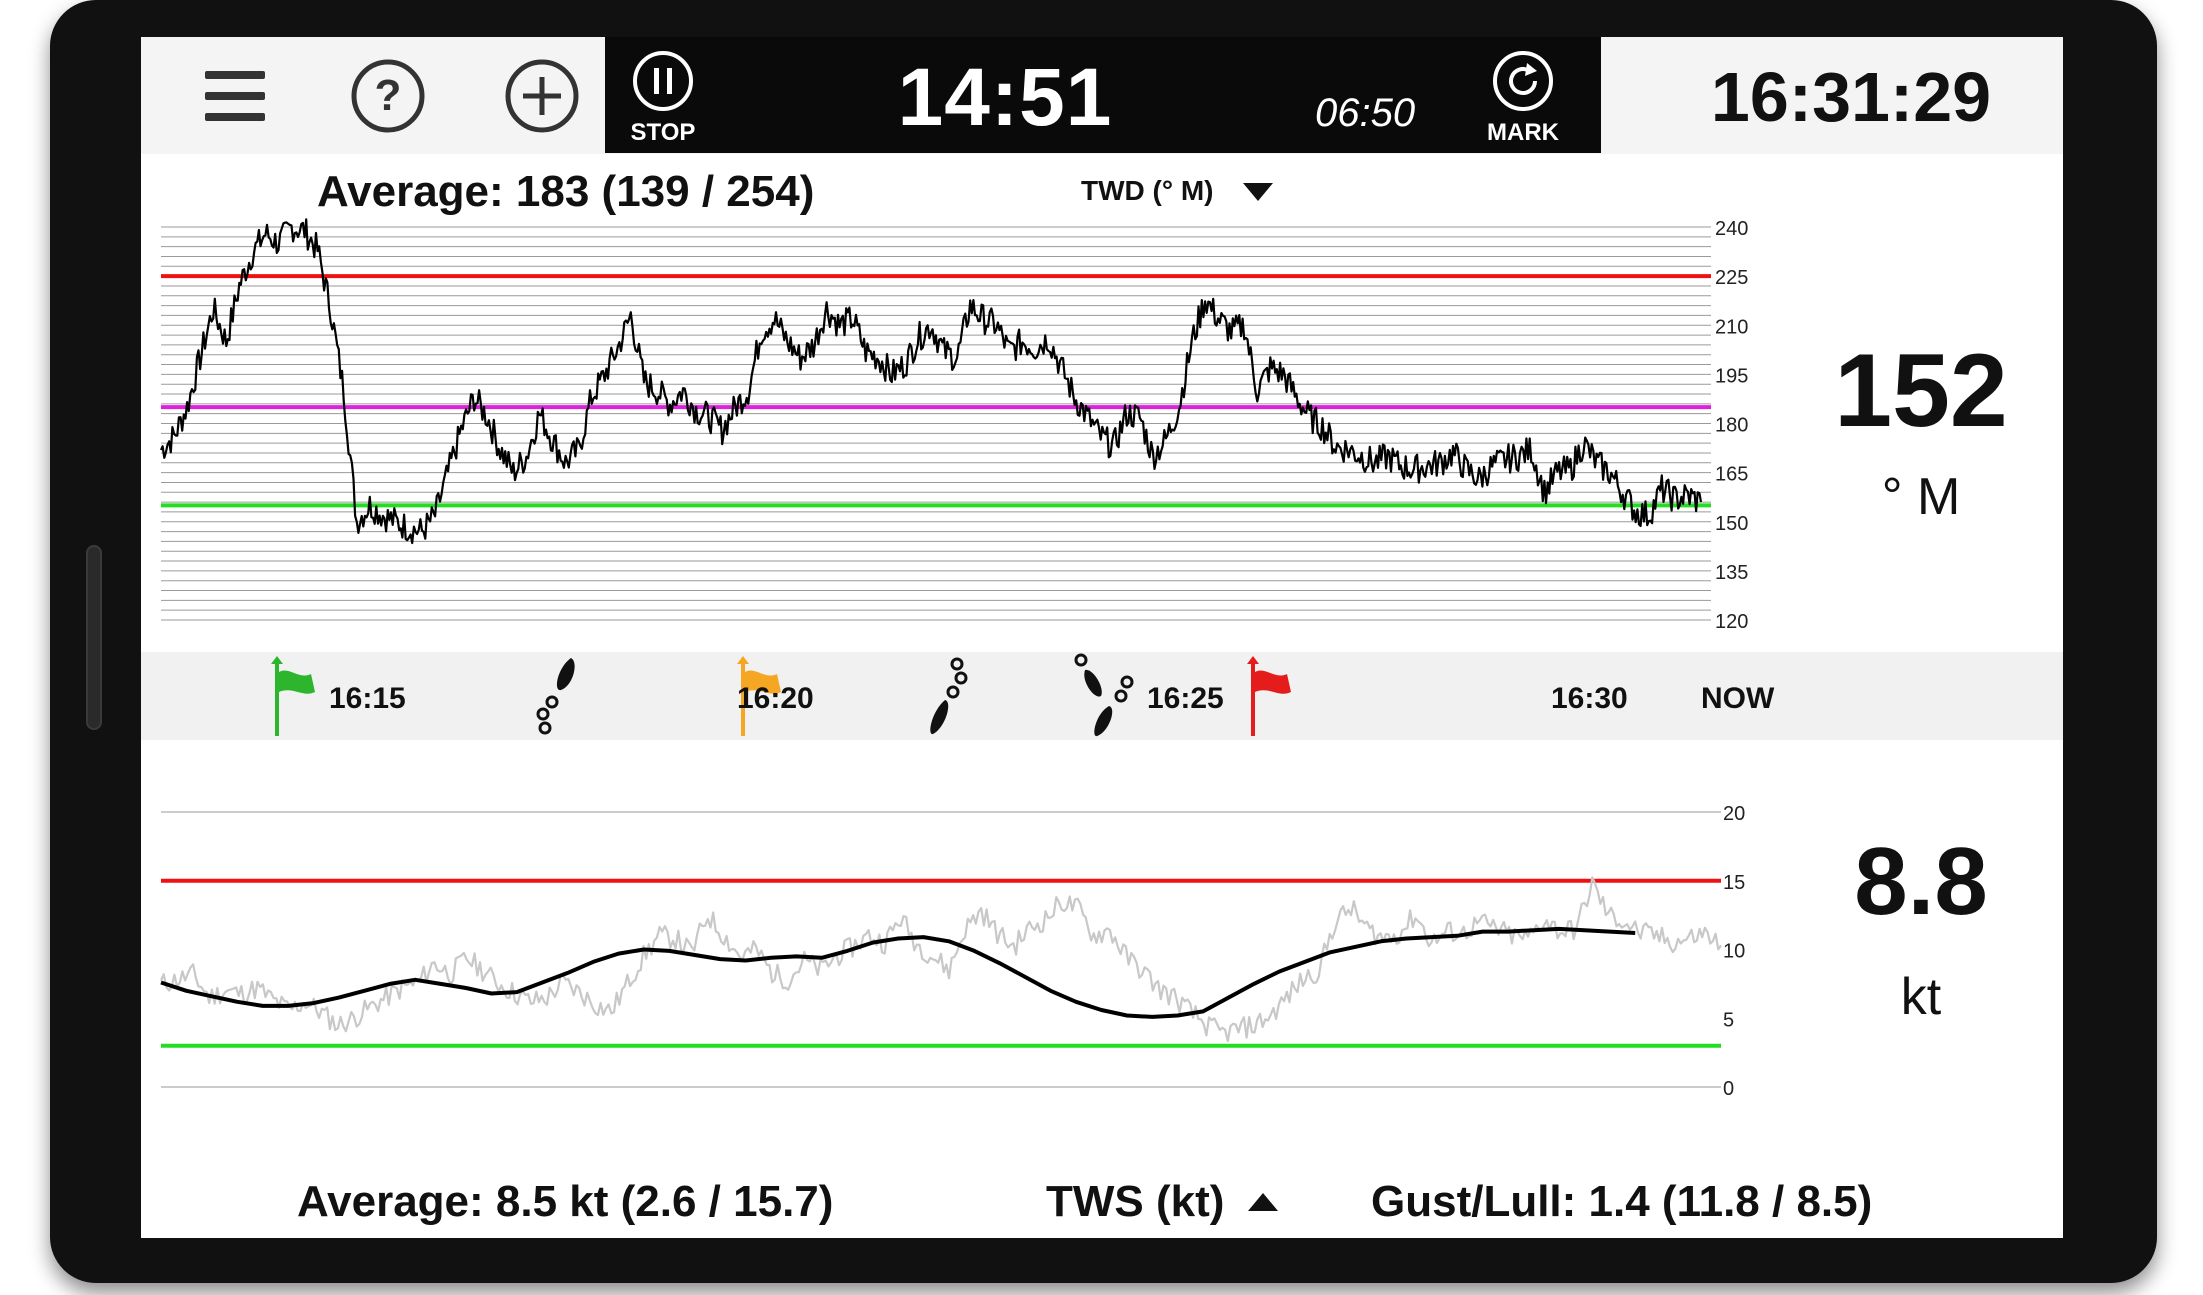 This screenshot has width=2203, height=1295. Describe the element at coordinates (1851, 97) in the screenshot. I see `clock: 16:31:29` at that location.